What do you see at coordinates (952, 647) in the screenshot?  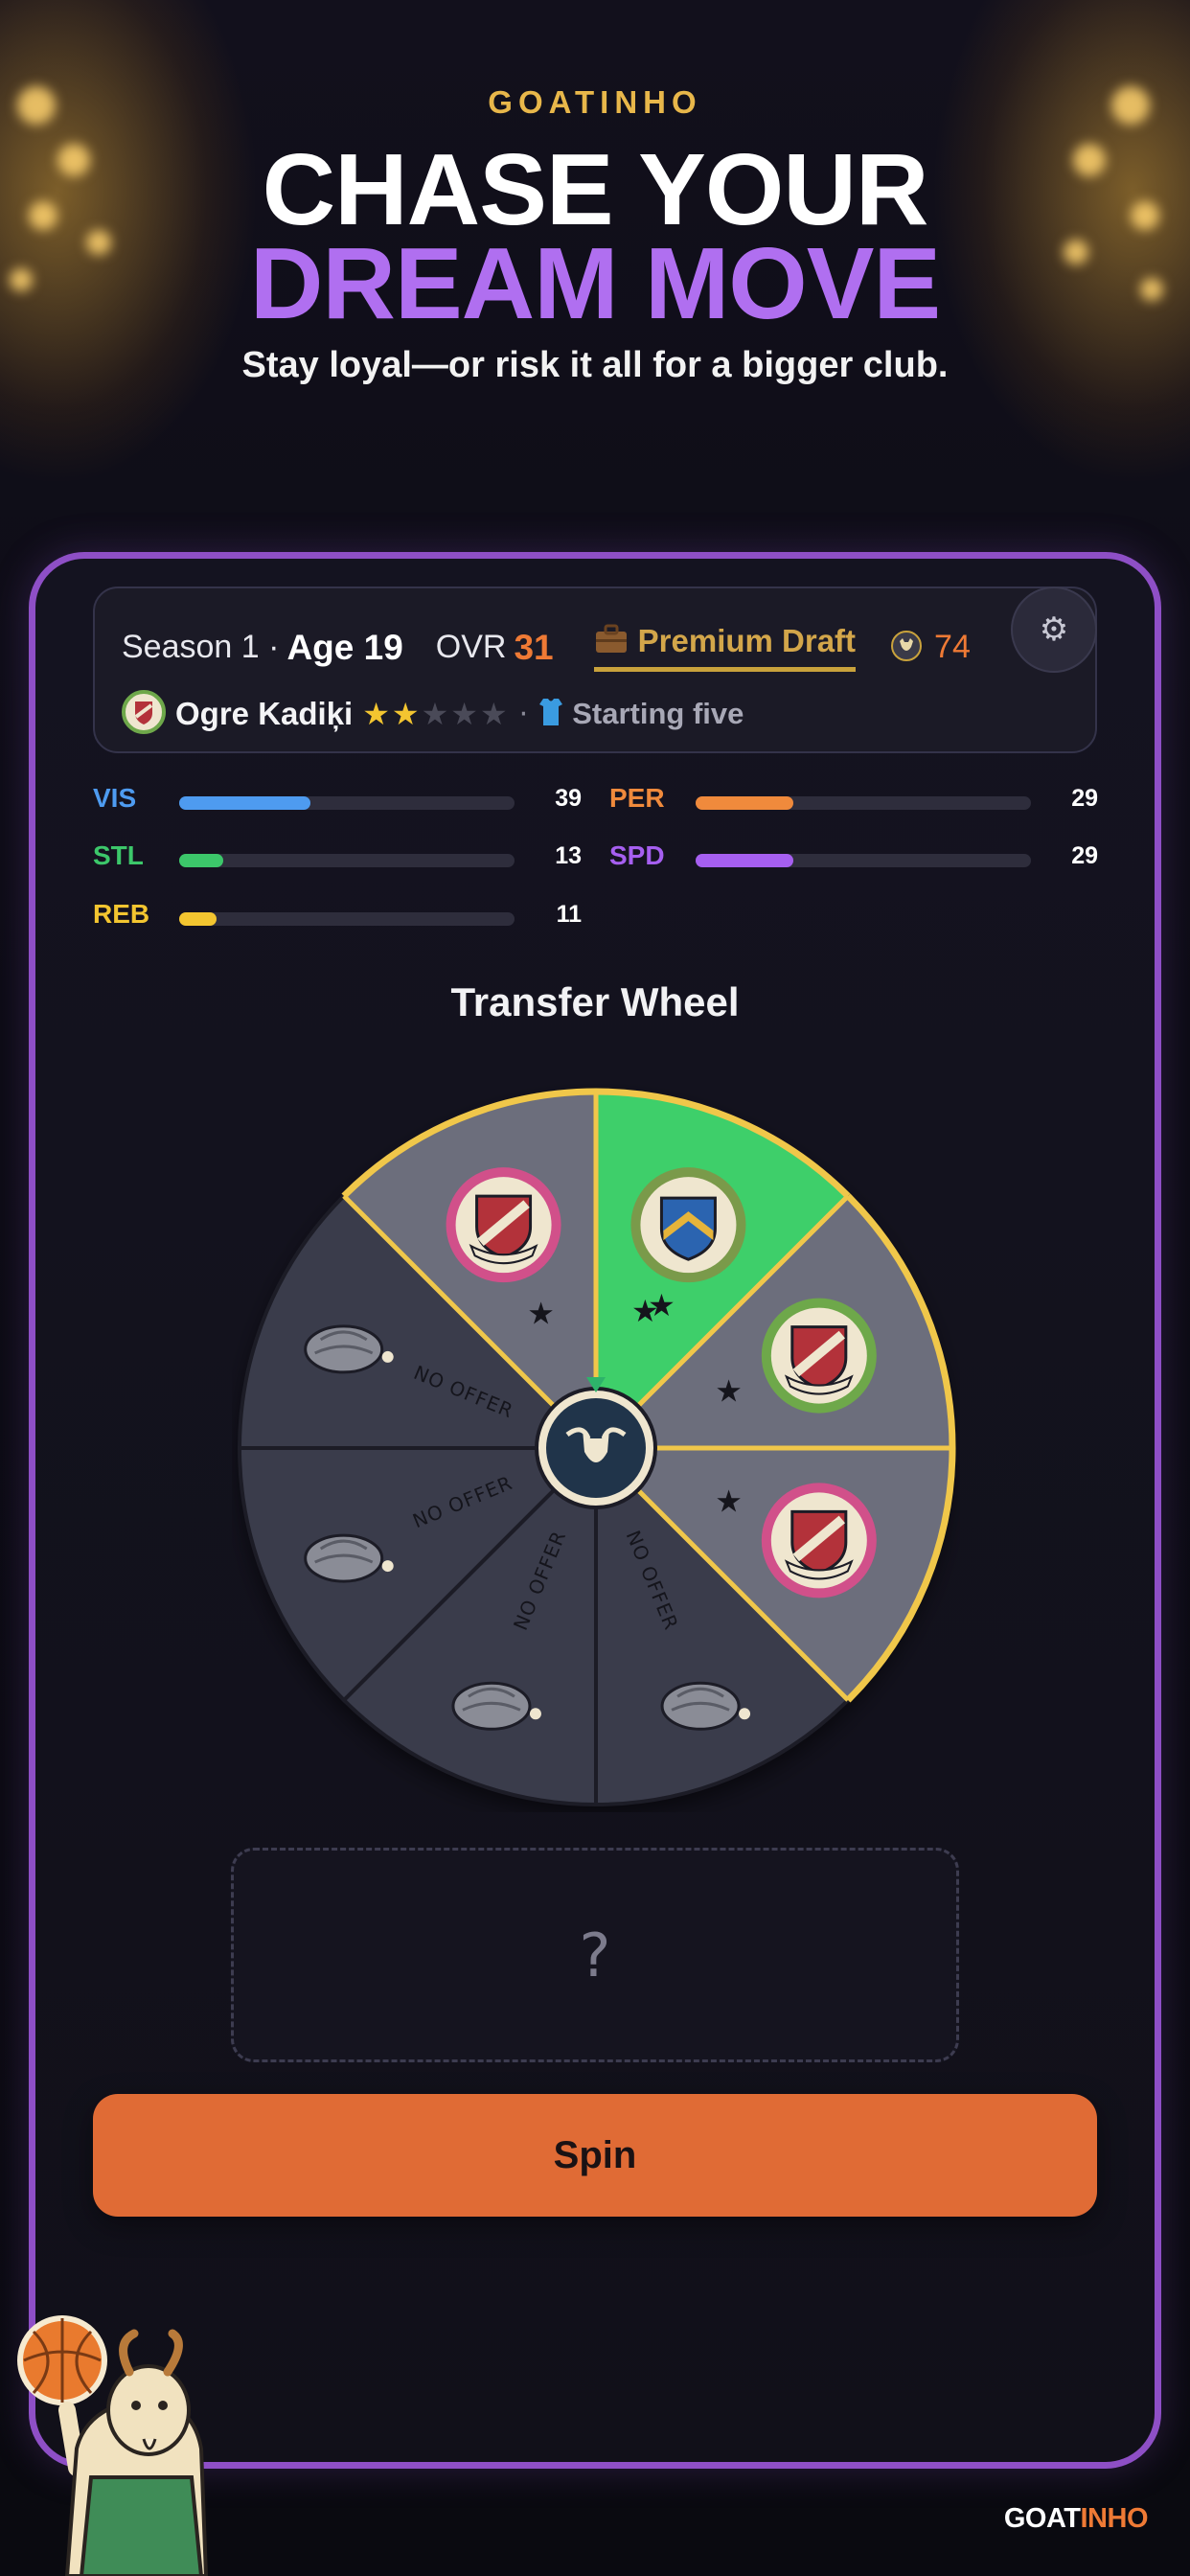 I see `coin-value: 74` at bounding box center [952, 647].